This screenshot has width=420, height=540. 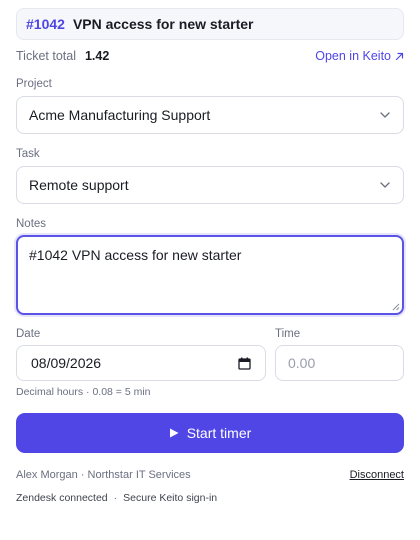 I want to click on account-info: Alex Morgan · Northstar IT Services, so click(x=103, y=475).